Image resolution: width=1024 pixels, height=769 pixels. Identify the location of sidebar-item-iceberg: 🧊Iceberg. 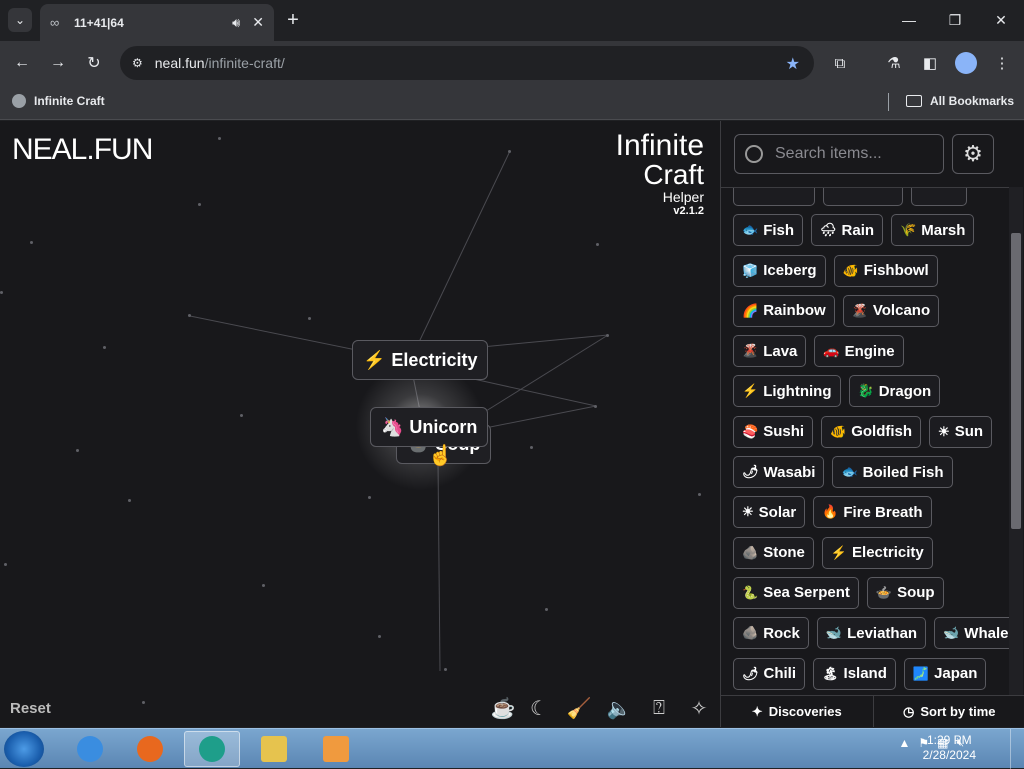
(779, 271).